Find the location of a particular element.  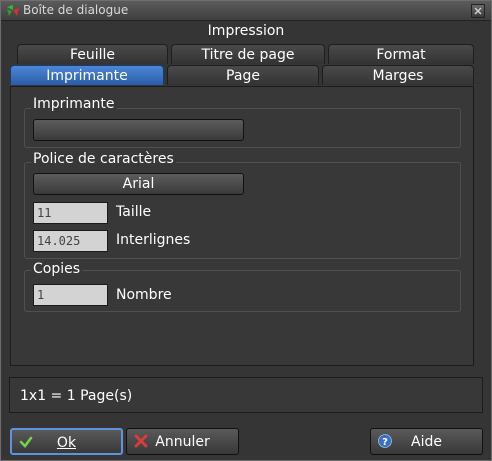

status-text: 1x1 = 1 Page(s) is located at coordinates (76, 396).